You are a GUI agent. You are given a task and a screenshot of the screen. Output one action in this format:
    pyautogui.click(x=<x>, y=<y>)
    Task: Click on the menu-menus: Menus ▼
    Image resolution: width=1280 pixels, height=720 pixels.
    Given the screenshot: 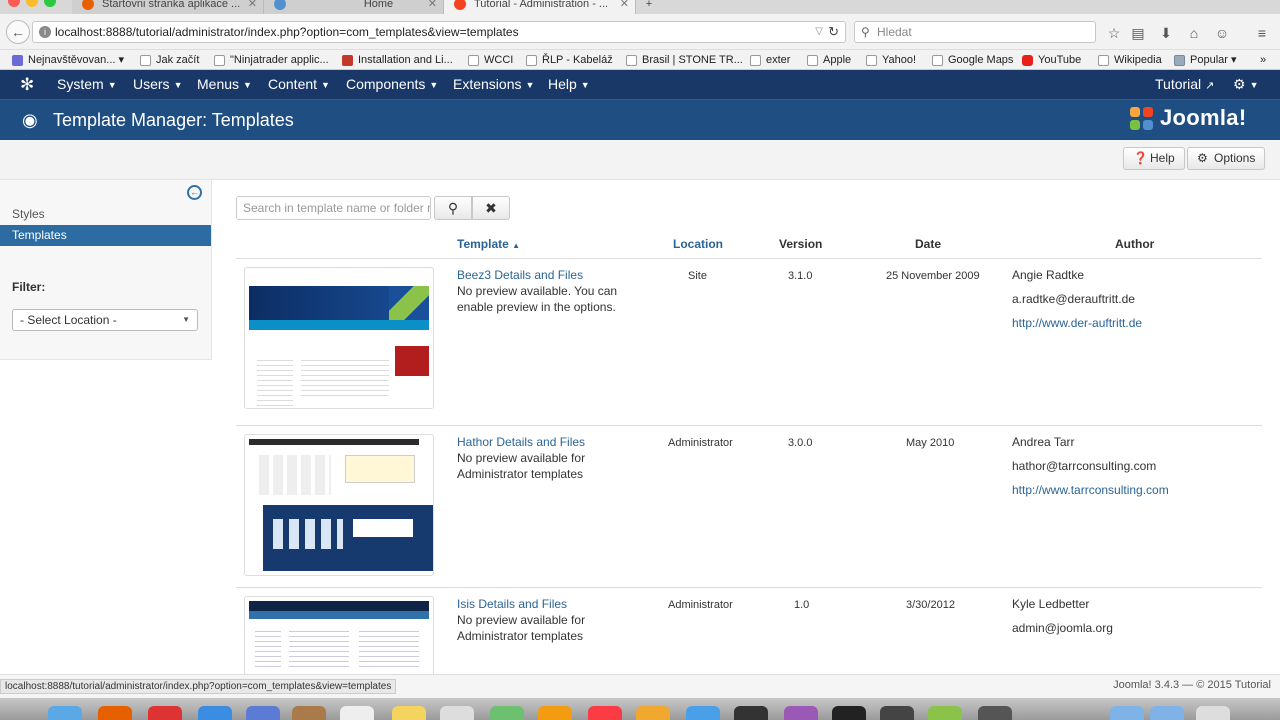 What is the action you would take?
    pyautogui.click(x=224, y=84)
    